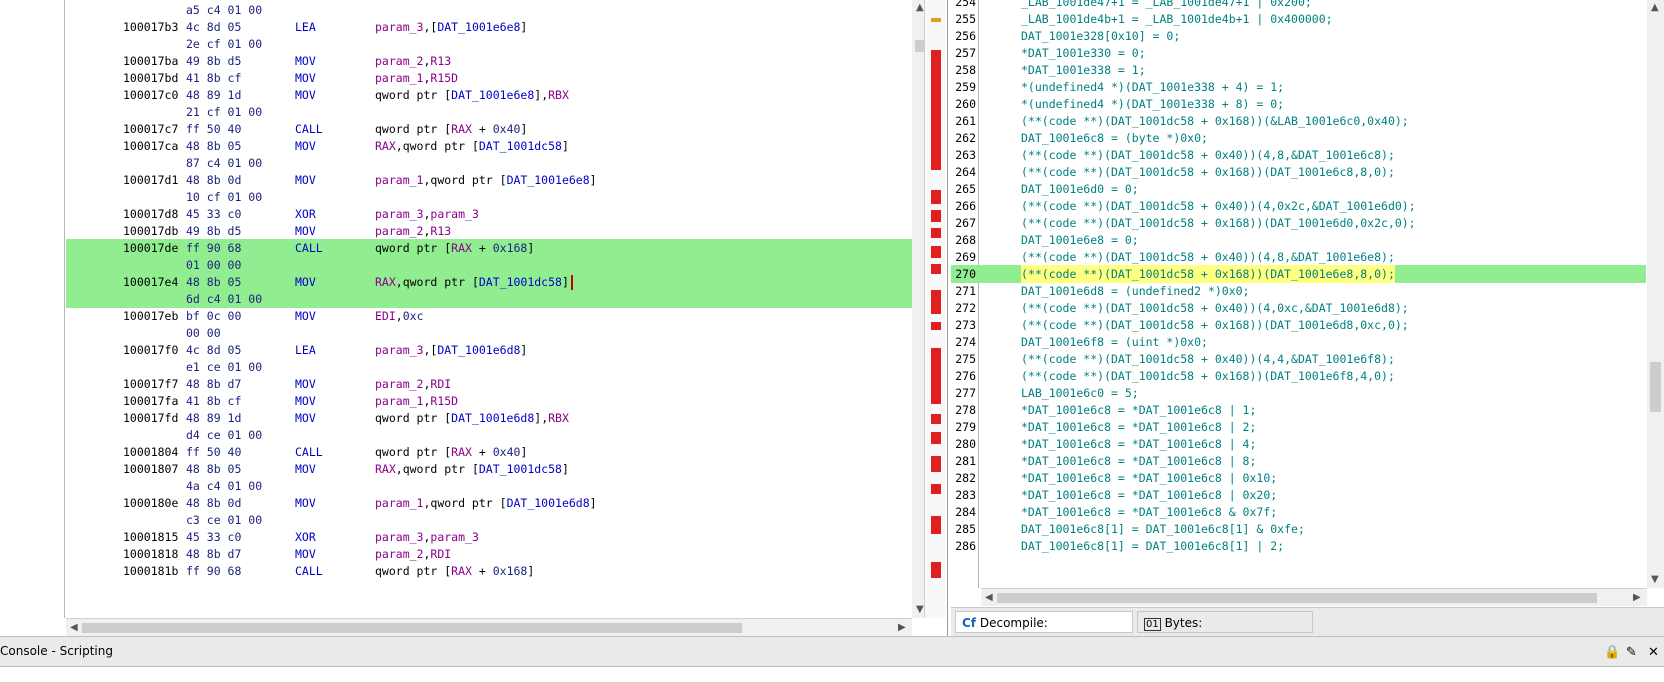 Image resolution: width=1664 pixels, height=682 pixels. What do you see at coordinates (213, 78) in the screenshot?
I see `instruction-bytes: 41 8b cf` at bounding box center [213, 78].